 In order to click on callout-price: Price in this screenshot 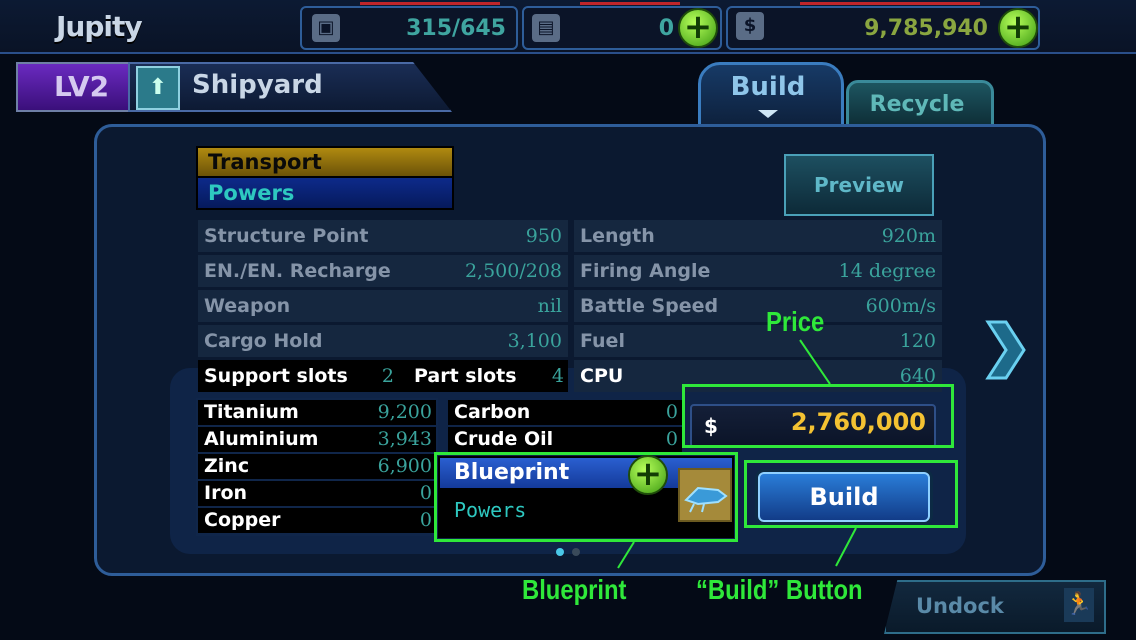, I will do `click(795, 321)`.